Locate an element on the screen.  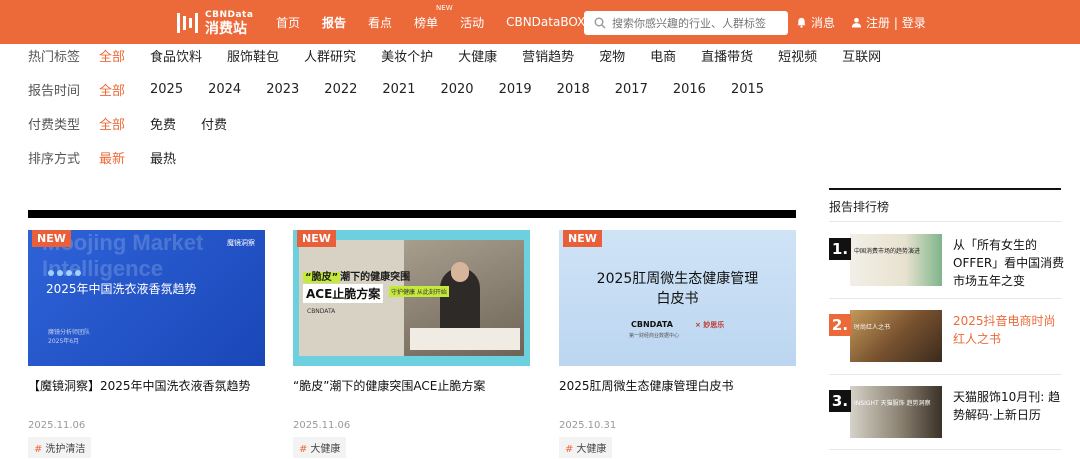
filter-option: 最热 is located at coordinates (163, 157).